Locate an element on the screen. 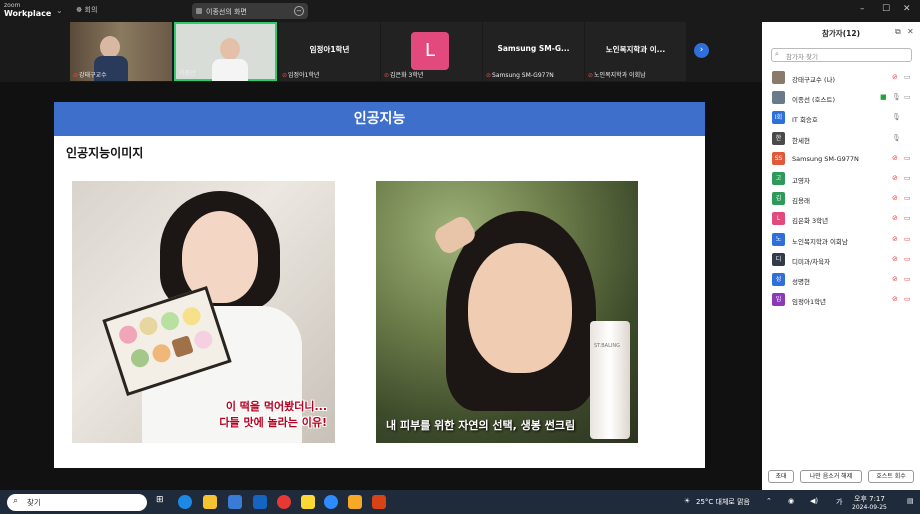 The image size is (920, 514). avatar: 임 is located at coordinates (778, 300).